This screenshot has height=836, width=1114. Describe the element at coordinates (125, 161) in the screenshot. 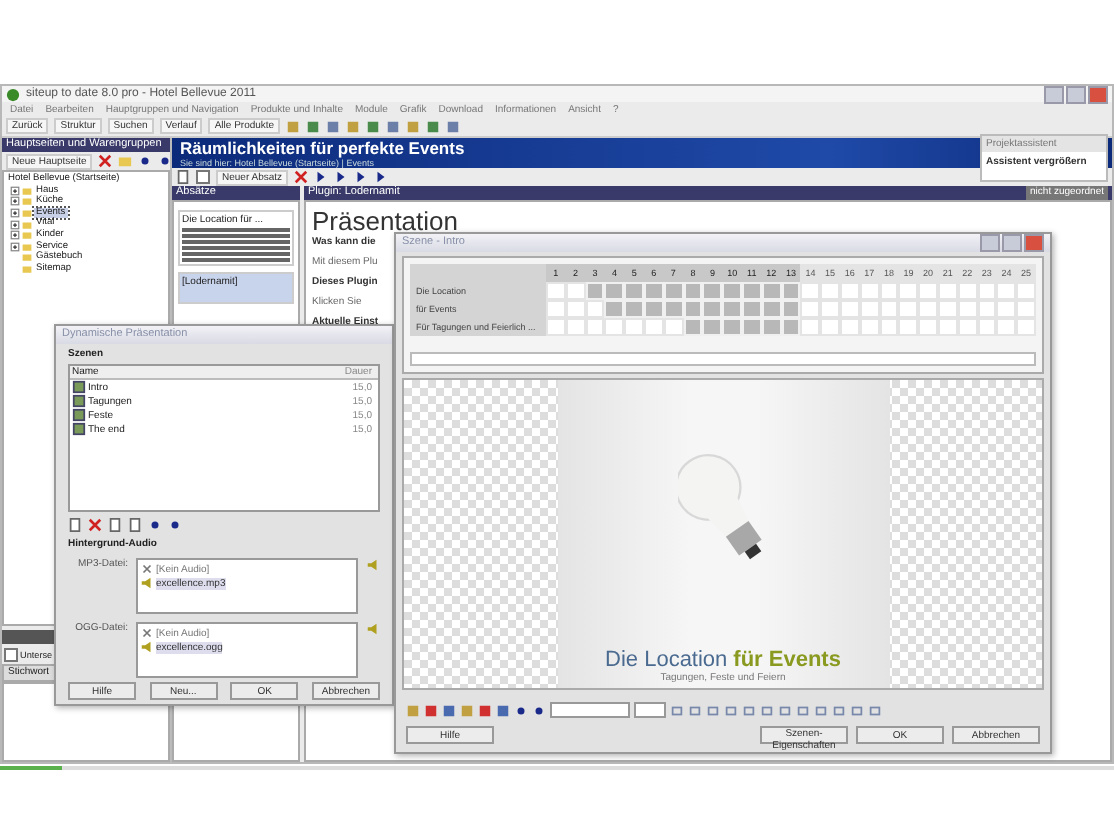

I see `folder-icon` at that location.